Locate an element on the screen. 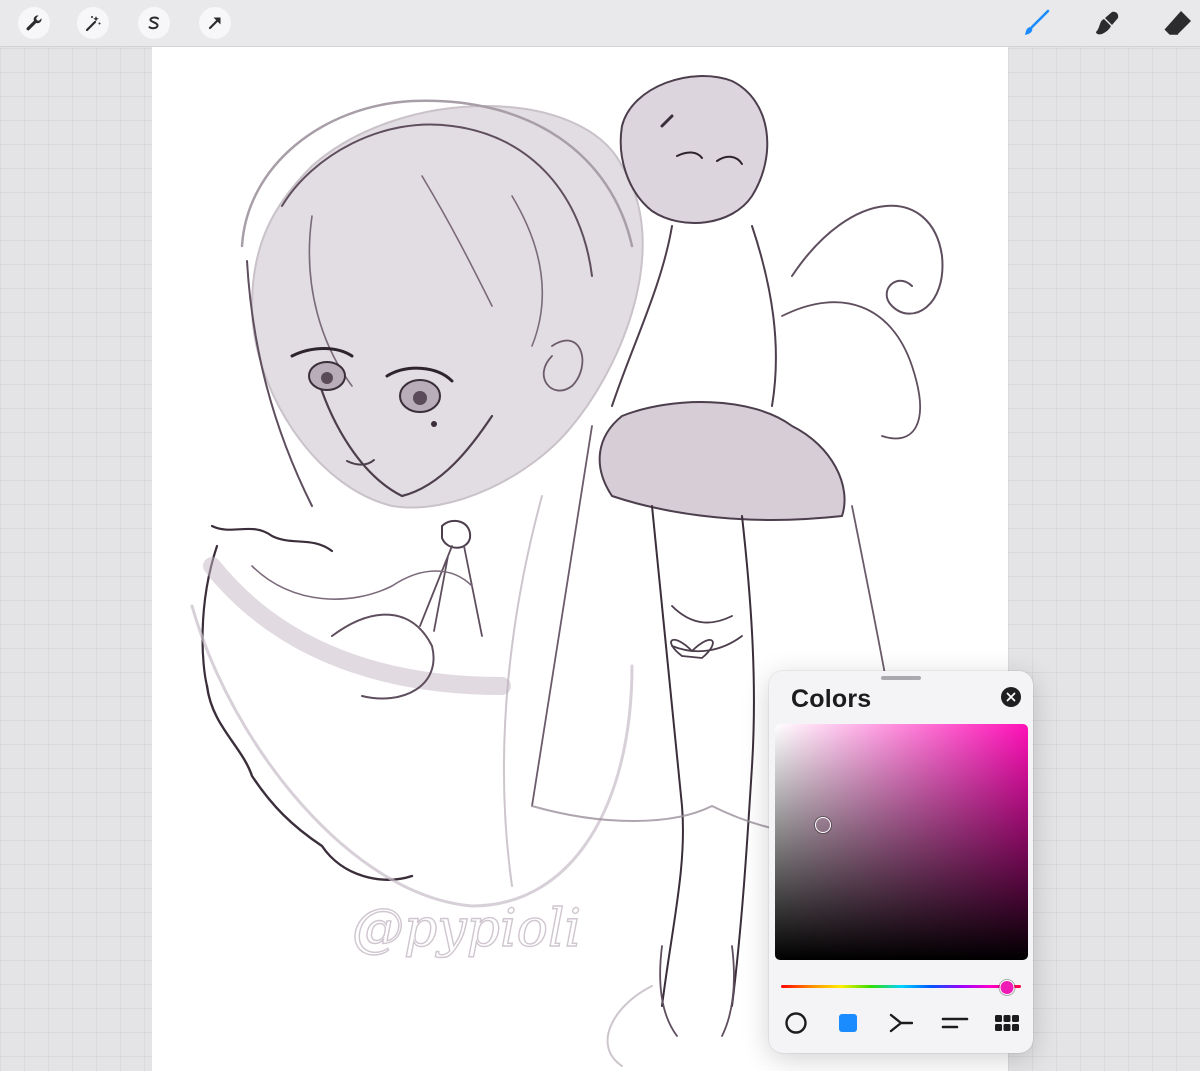 Image resolution: width=1200 pixels, height=1071 pixels. palettes-grid-icon is located at coordinates (1007, 1023).